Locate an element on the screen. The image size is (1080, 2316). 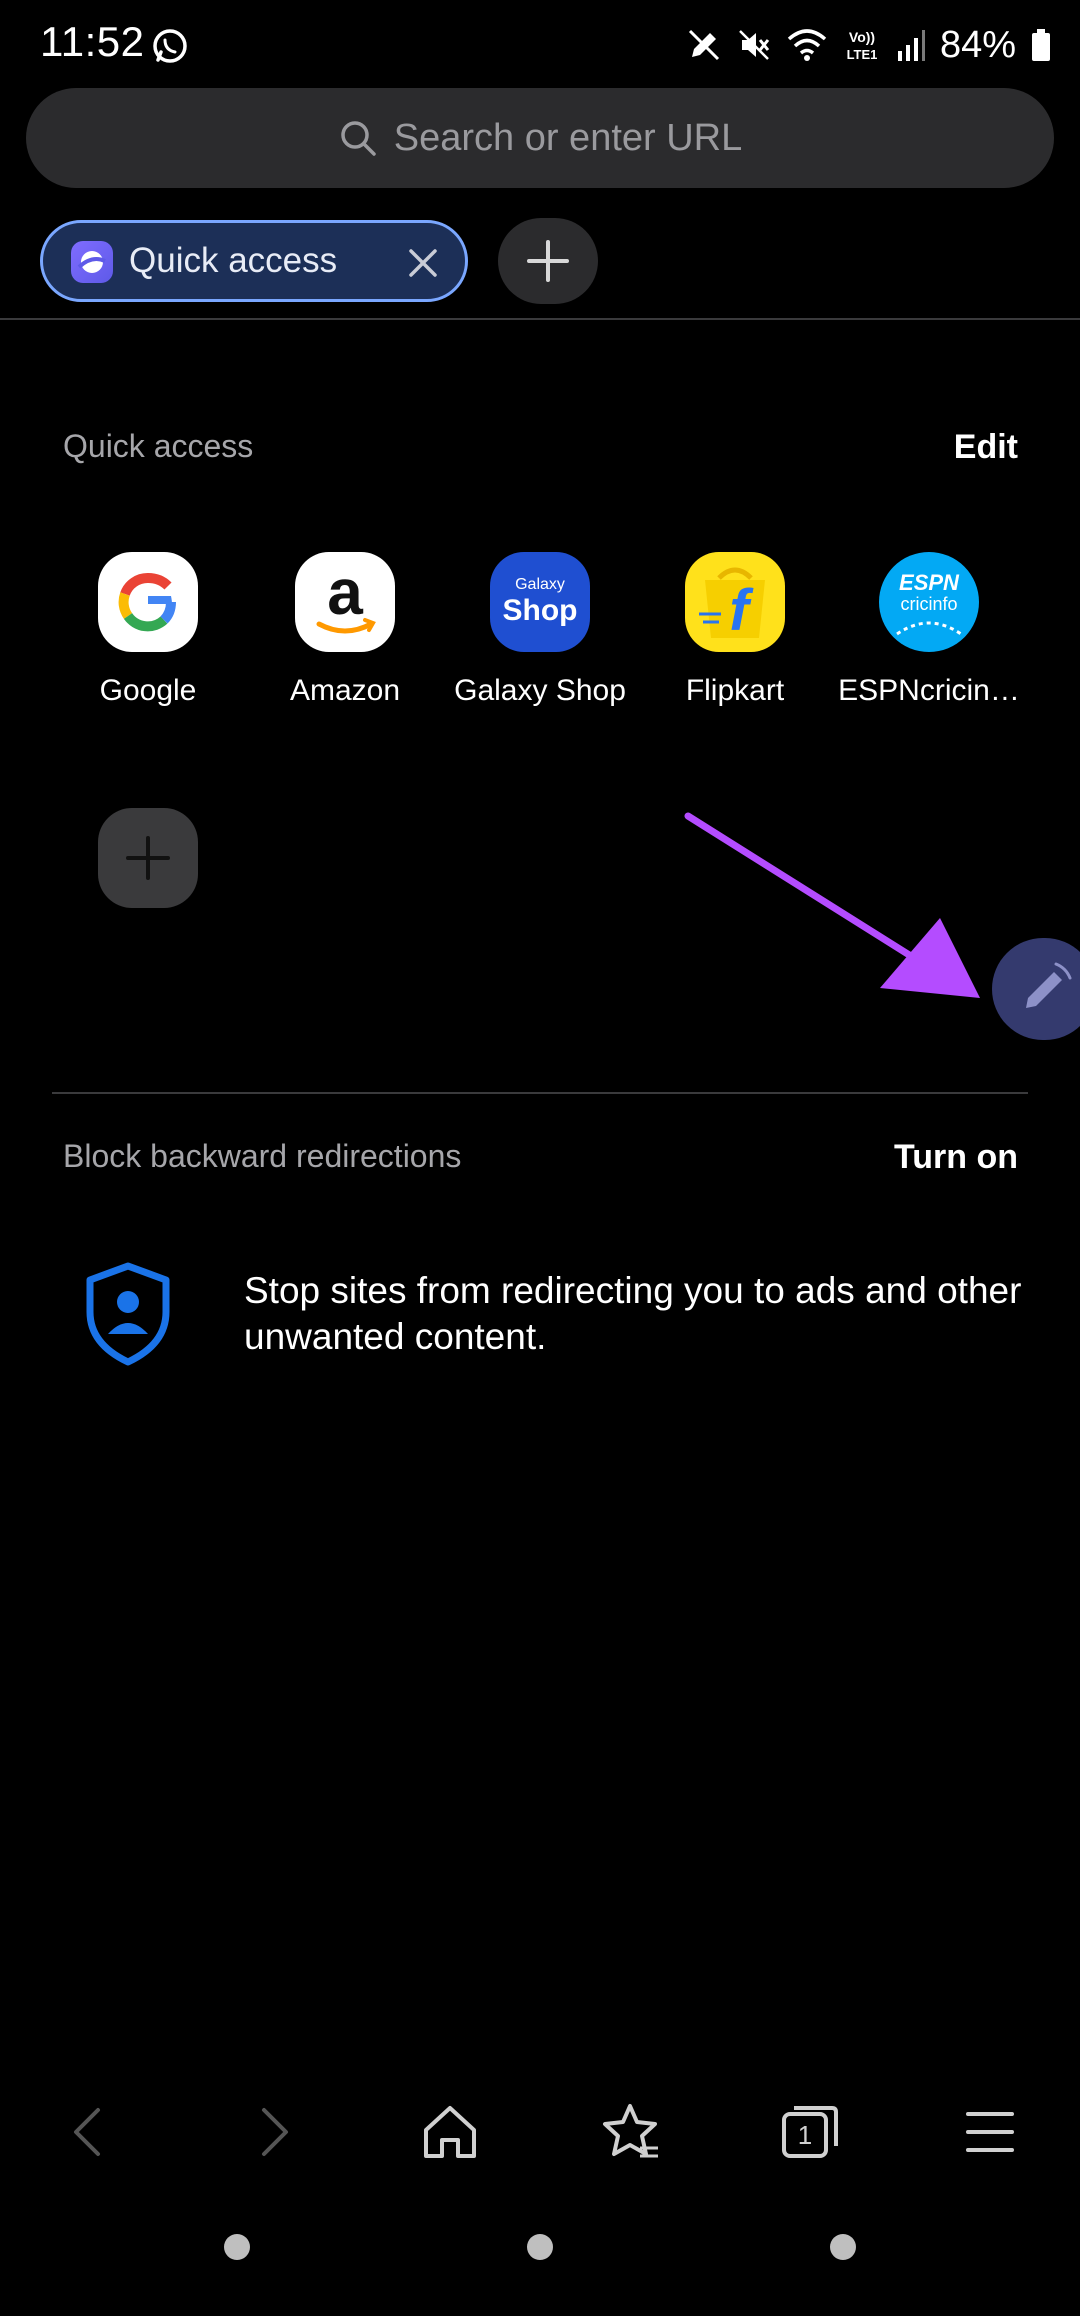
add-shortcut-button is located at coordinates (148, 858).